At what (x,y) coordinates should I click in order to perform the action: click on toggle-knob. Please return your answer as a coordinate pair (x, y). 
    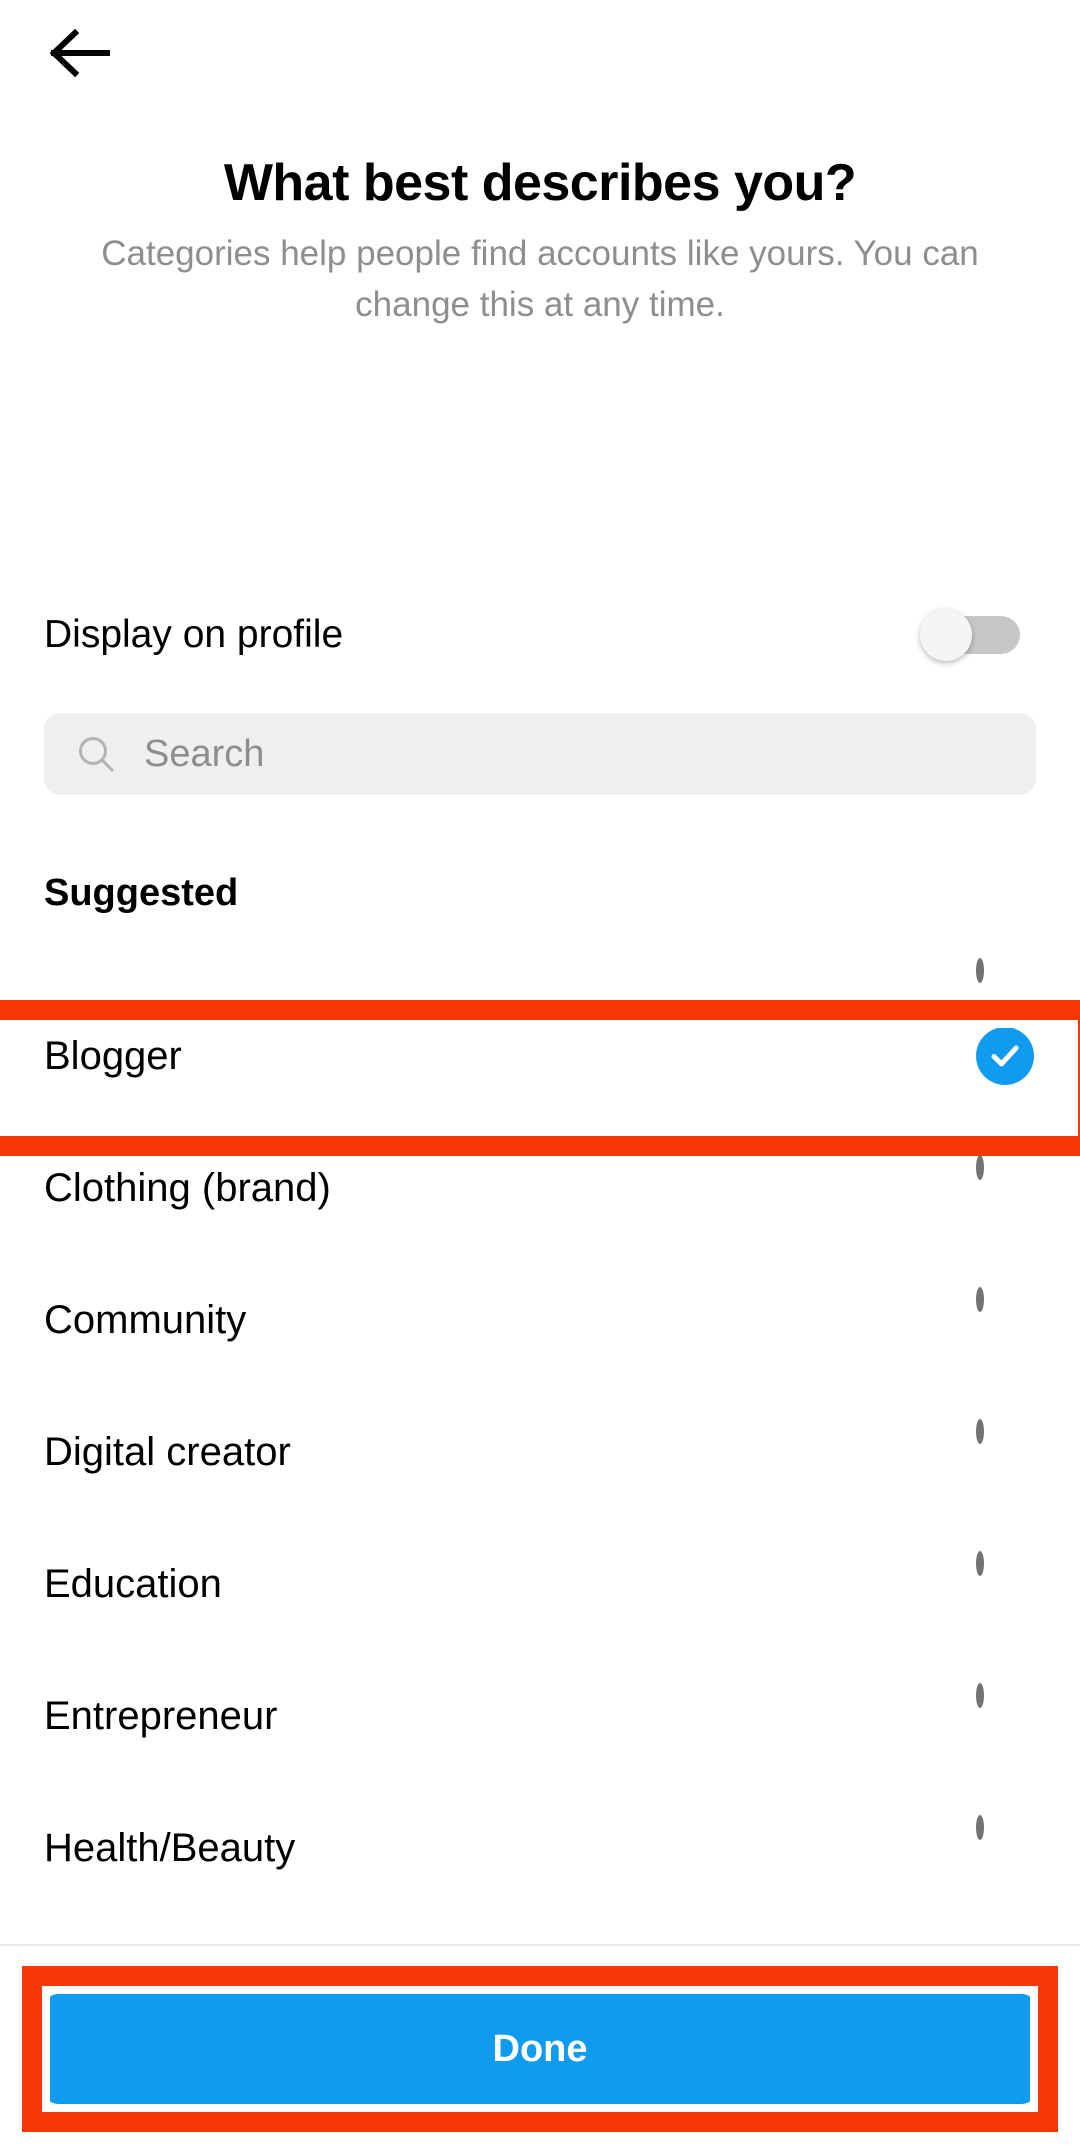
    Looking at the image, I should click on (946, 635).